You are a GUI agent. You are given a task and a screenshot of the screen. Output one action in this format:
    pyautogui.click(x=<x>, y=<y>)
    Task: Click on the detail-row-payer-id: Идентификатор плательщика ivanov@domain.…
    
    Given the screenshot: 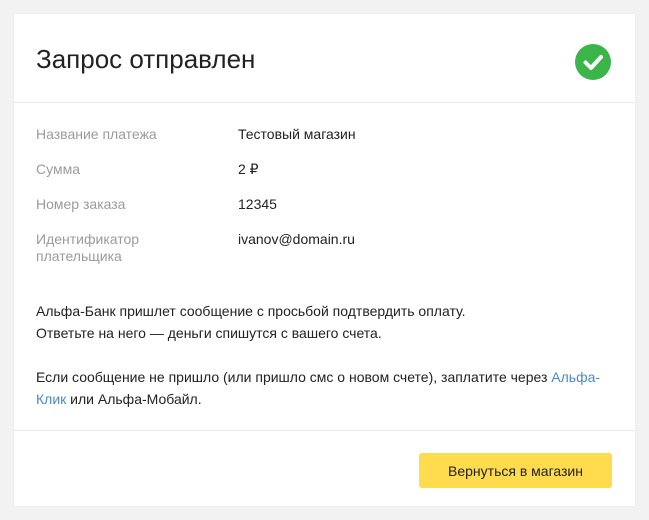 What is the action you would take?
    pyautogui.click(x=326, y=253)
    